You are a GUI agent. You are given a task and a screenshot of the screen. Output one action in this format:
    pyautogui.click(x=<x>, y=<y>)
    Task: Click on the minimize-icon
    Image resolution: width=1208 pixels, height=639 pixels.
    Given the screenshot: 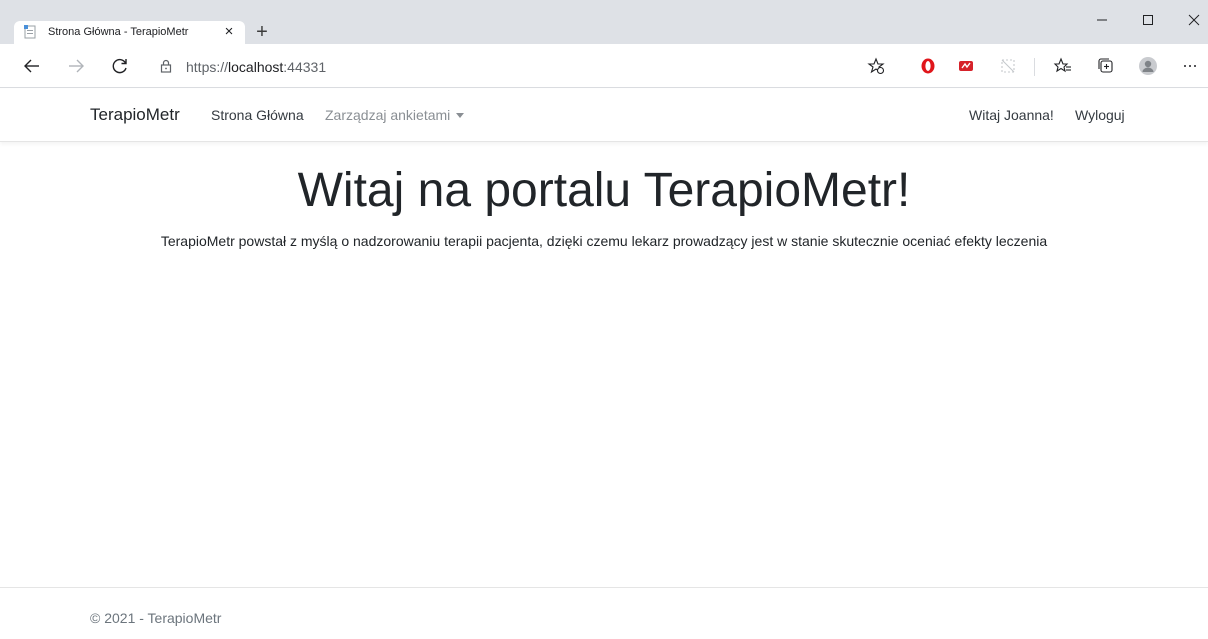 What is the action you would take?
    pyautogui.click(x=1102, y=20)
    